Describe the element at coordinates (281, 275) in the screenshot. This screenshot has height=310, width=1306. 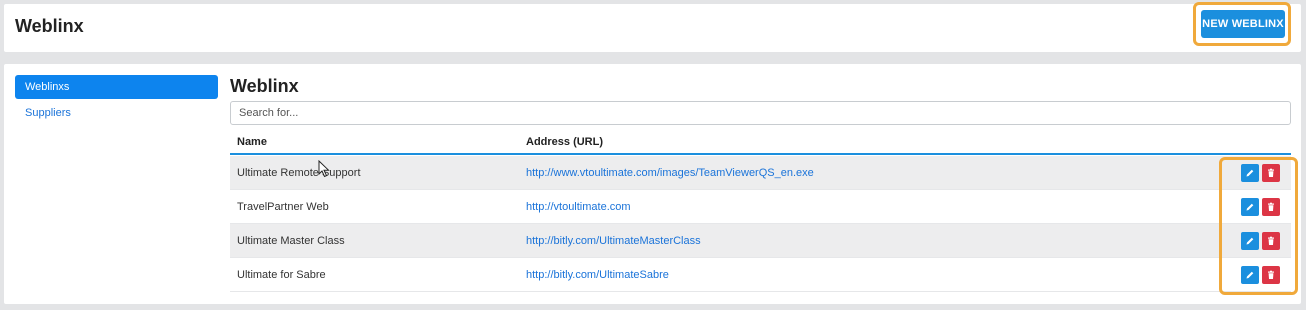
I see `row-name: Ultimate for Sabre` at that location.